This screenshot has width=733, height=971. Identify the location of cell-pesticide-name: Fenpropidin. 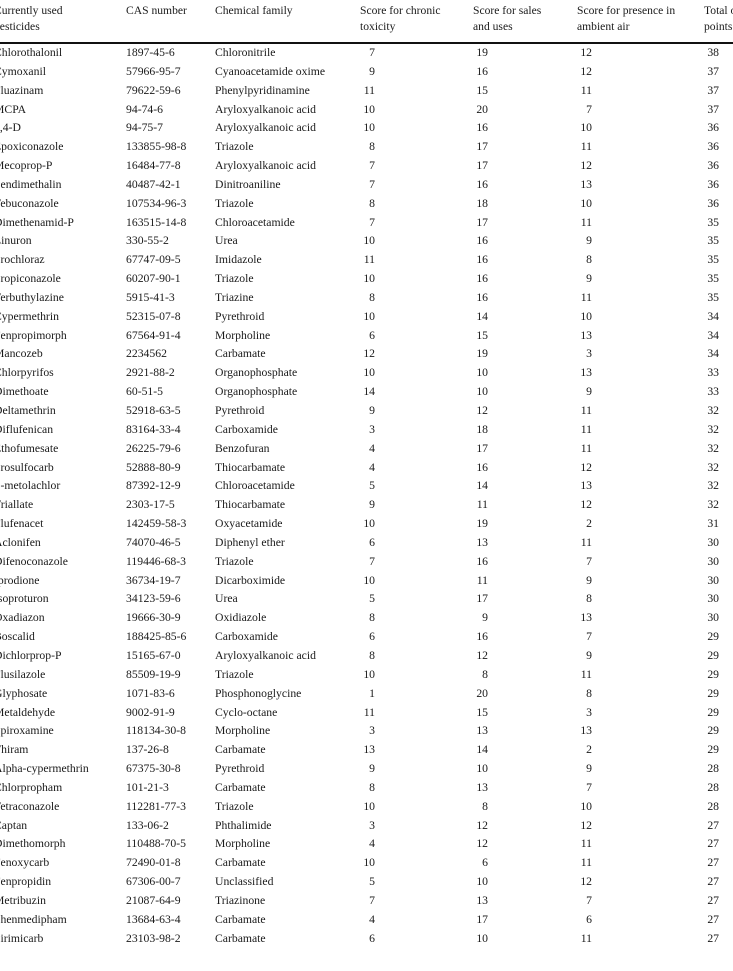
(26, 882).